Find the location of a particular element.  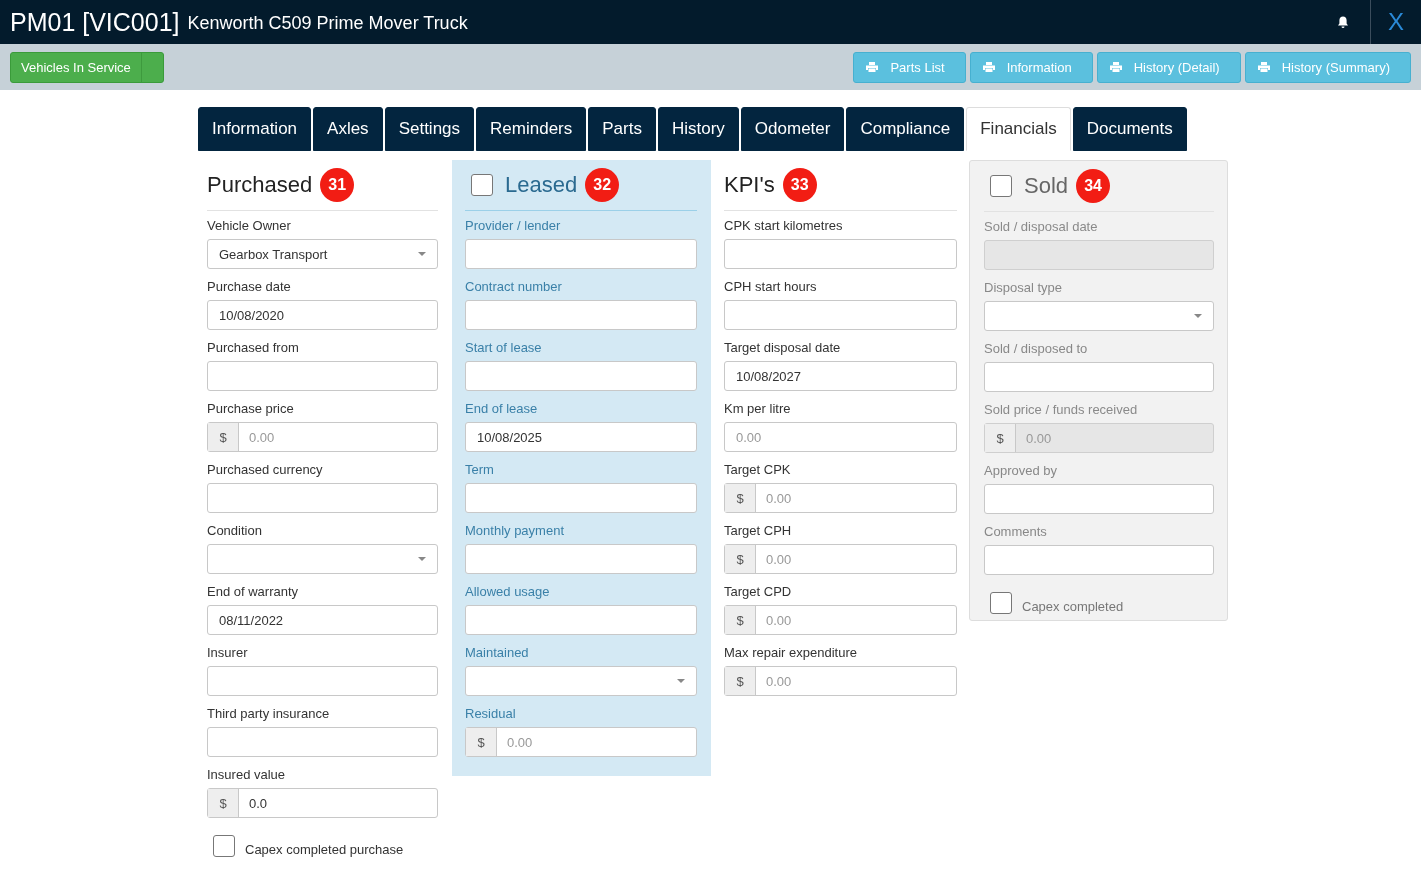

field-label: CPK start kilometres is located at coordinates (784, 226).